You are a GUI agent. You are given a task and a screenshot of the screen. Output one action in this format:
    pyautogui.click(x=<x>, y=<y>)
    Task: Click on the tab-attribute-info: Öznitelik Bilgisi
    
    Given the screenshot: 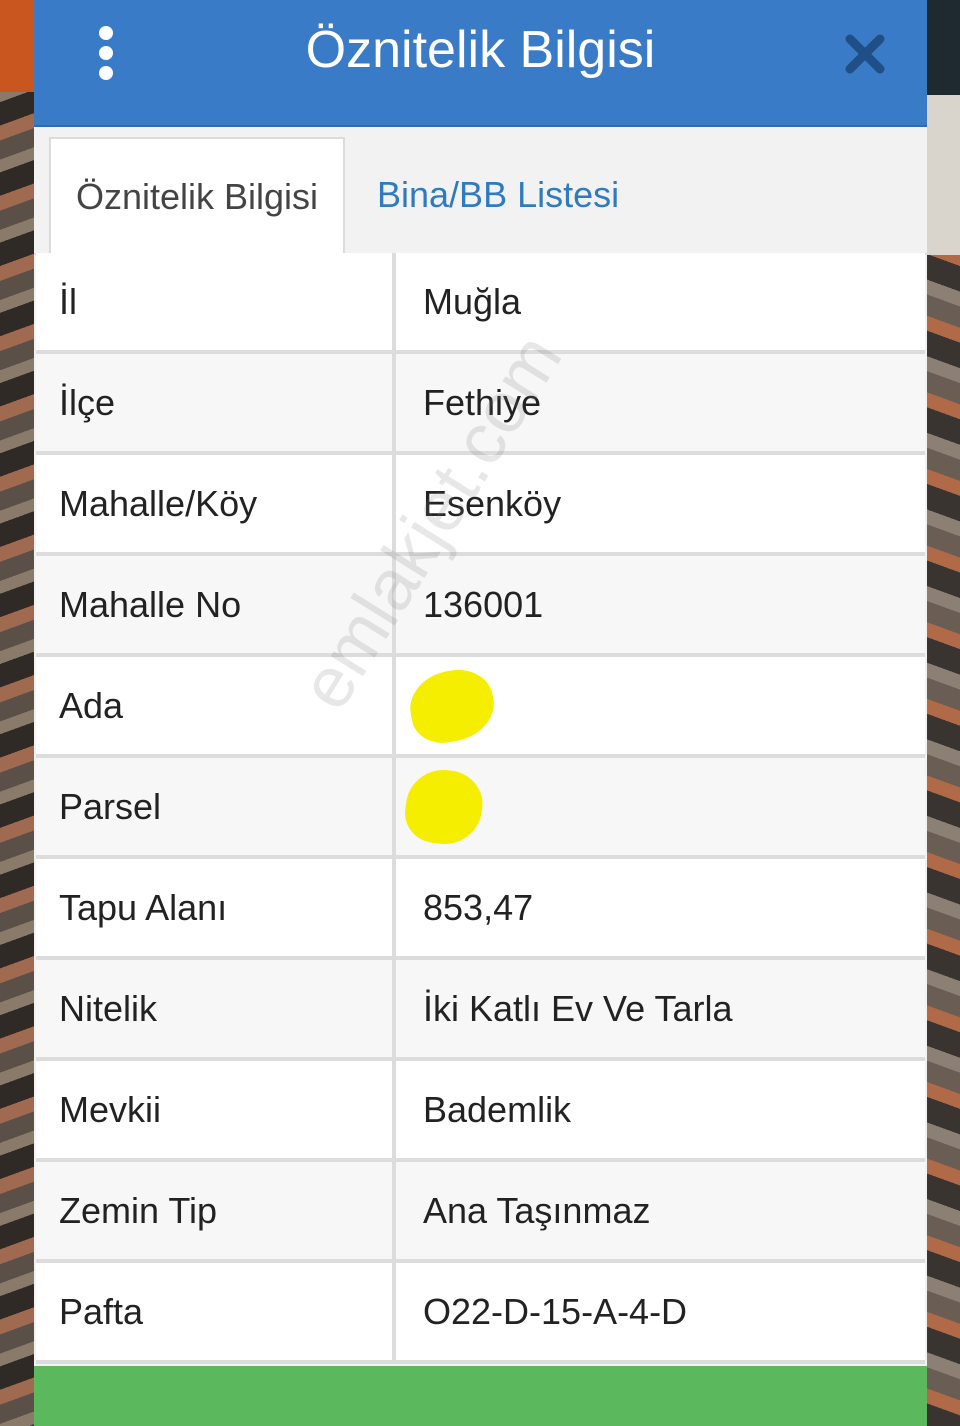 What is the action you would take?
    pyautogui.click(x=197, y=196)
    